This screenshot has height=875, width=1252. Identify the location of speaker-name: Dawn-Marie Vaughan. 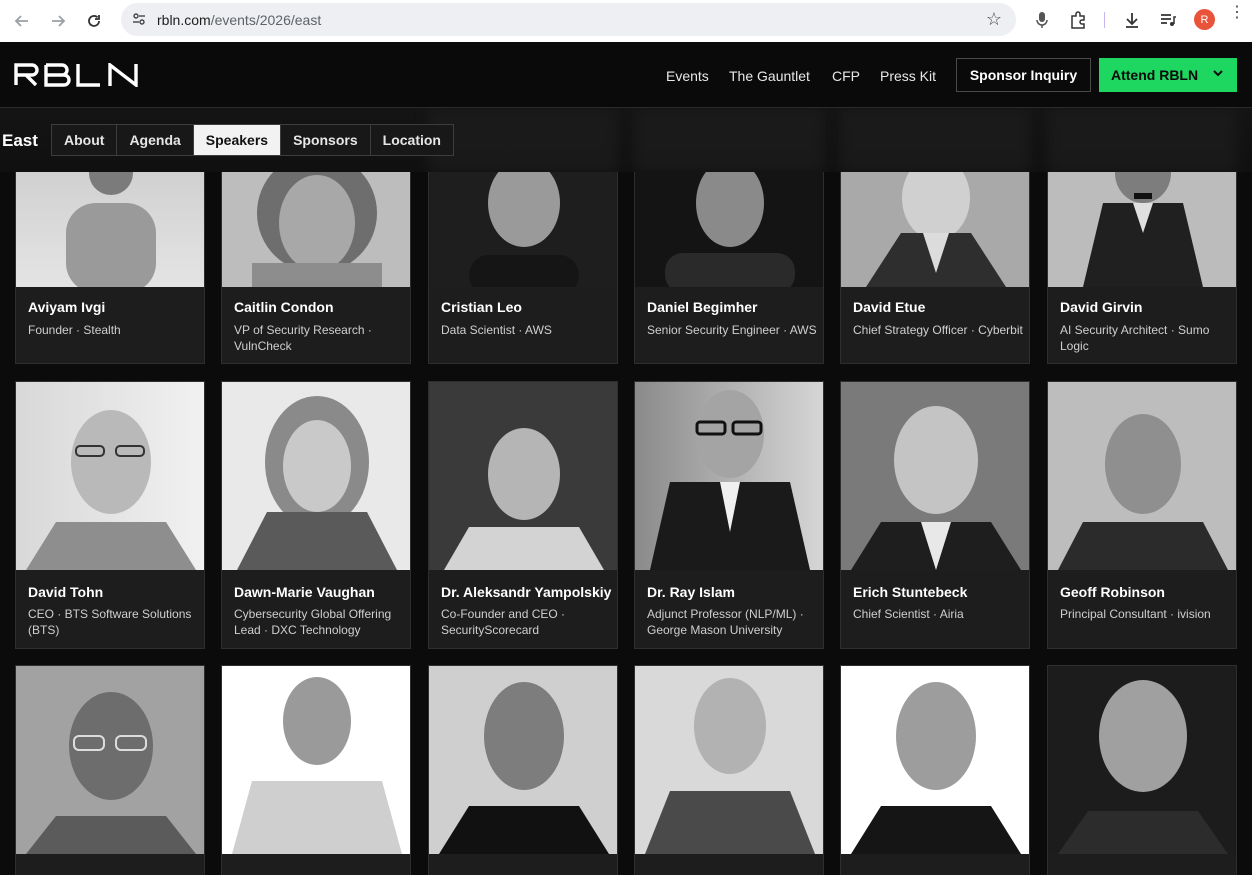
(304, 592).